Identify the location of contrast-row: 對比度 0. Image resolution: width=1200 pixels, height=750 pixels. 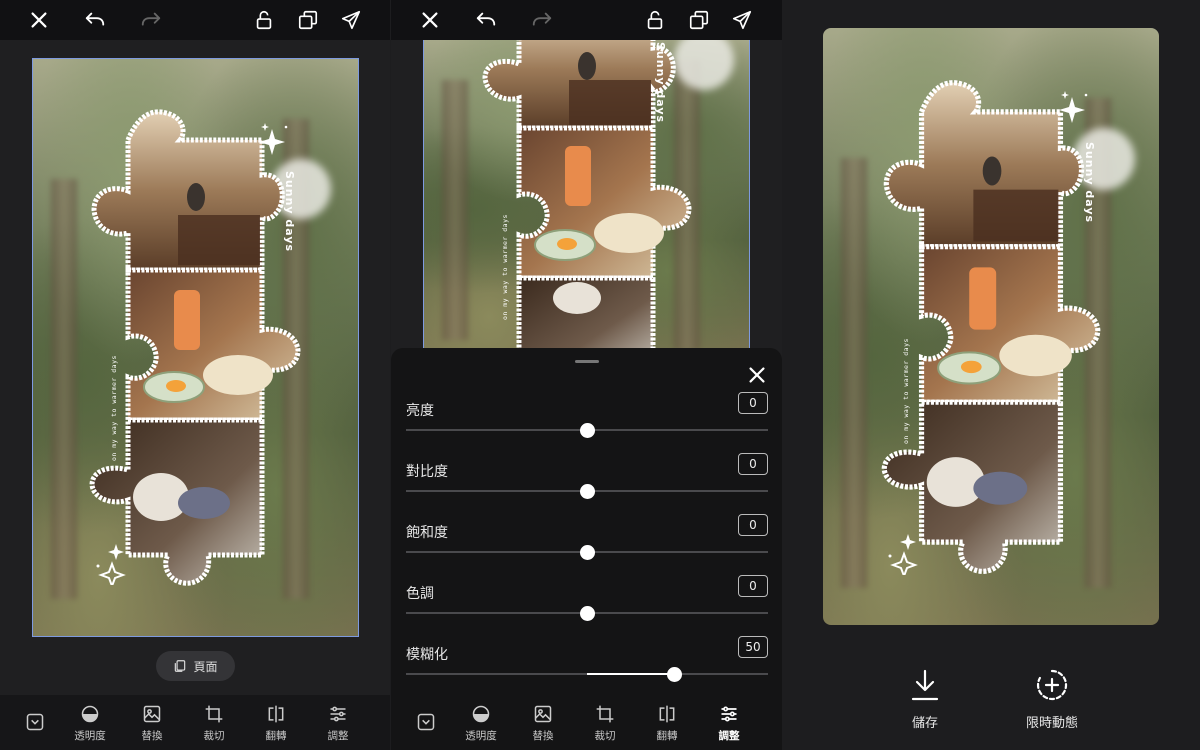
(587, 487).